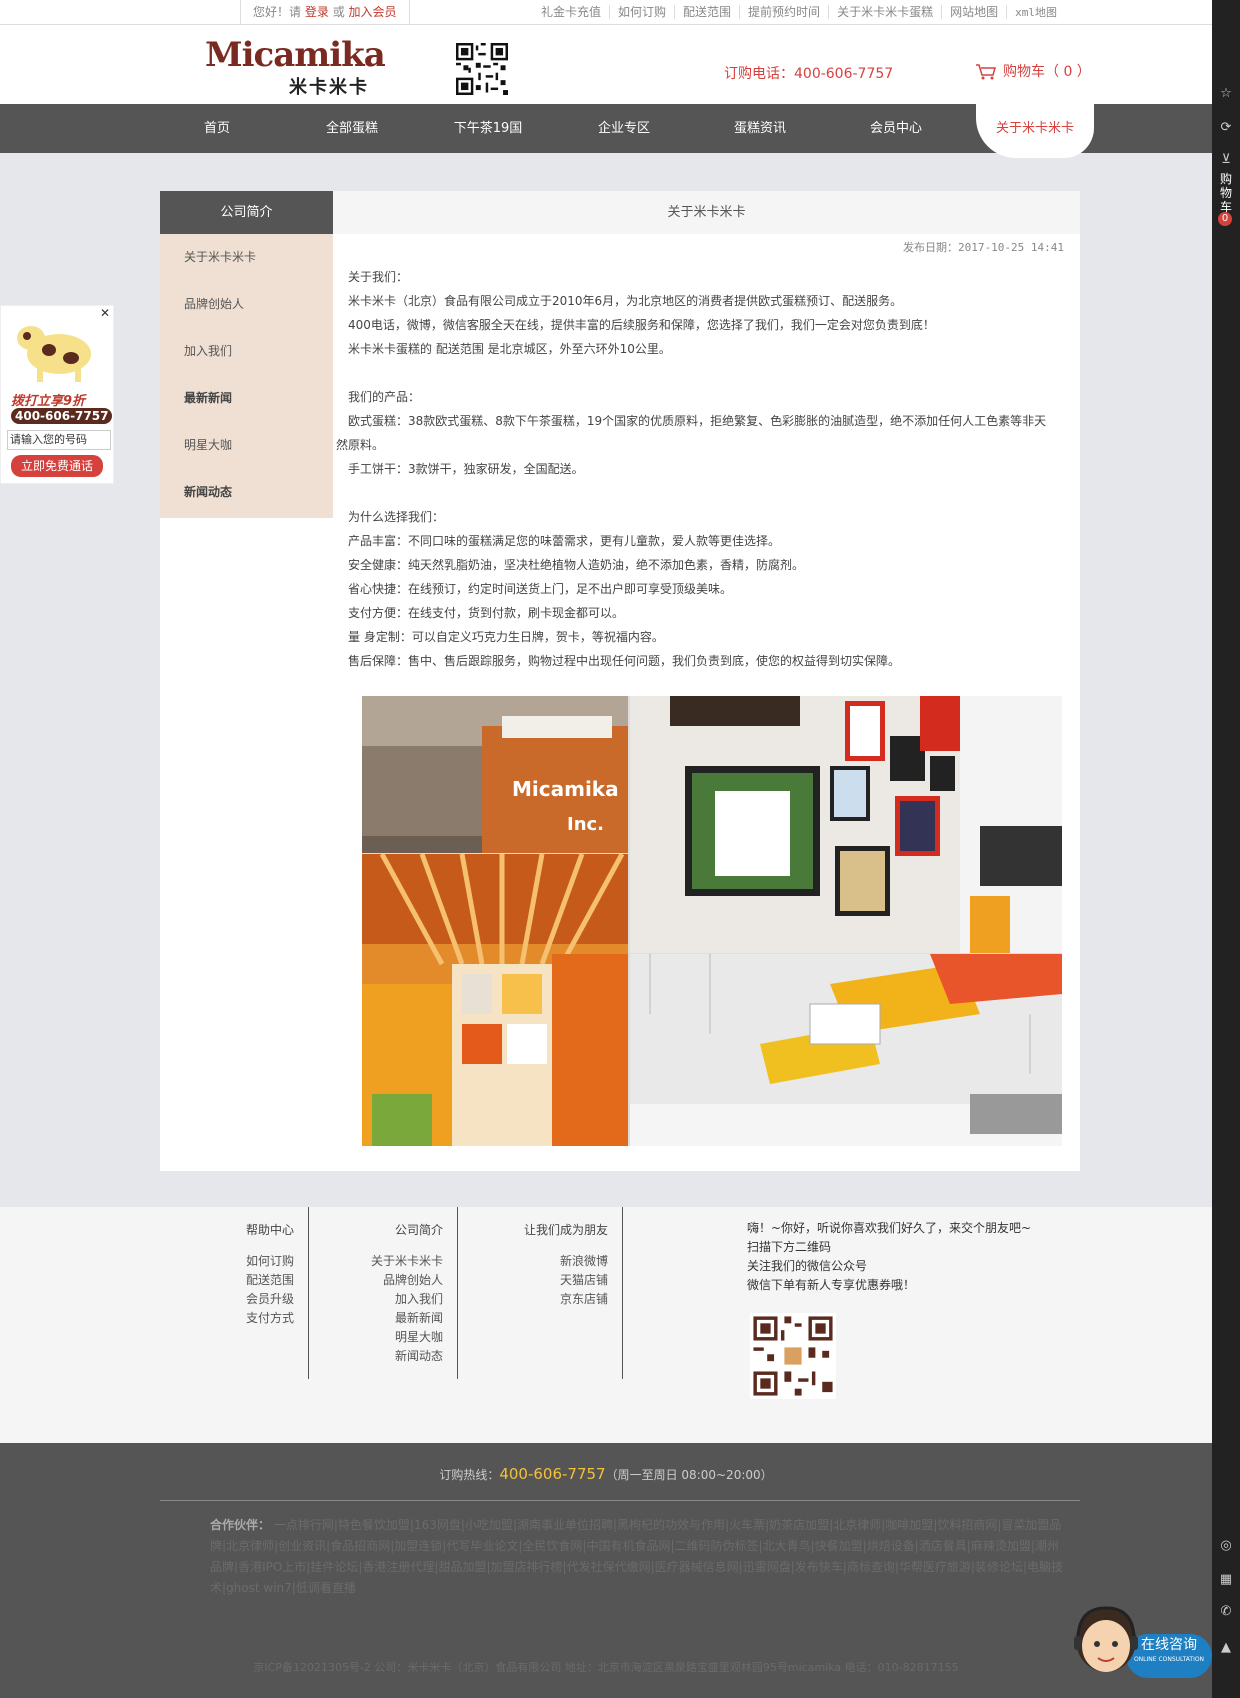 The width and height of the screenshot is (1240, 1698). I want to click on partner-link: 烘焙设备, so click(891, 1546).